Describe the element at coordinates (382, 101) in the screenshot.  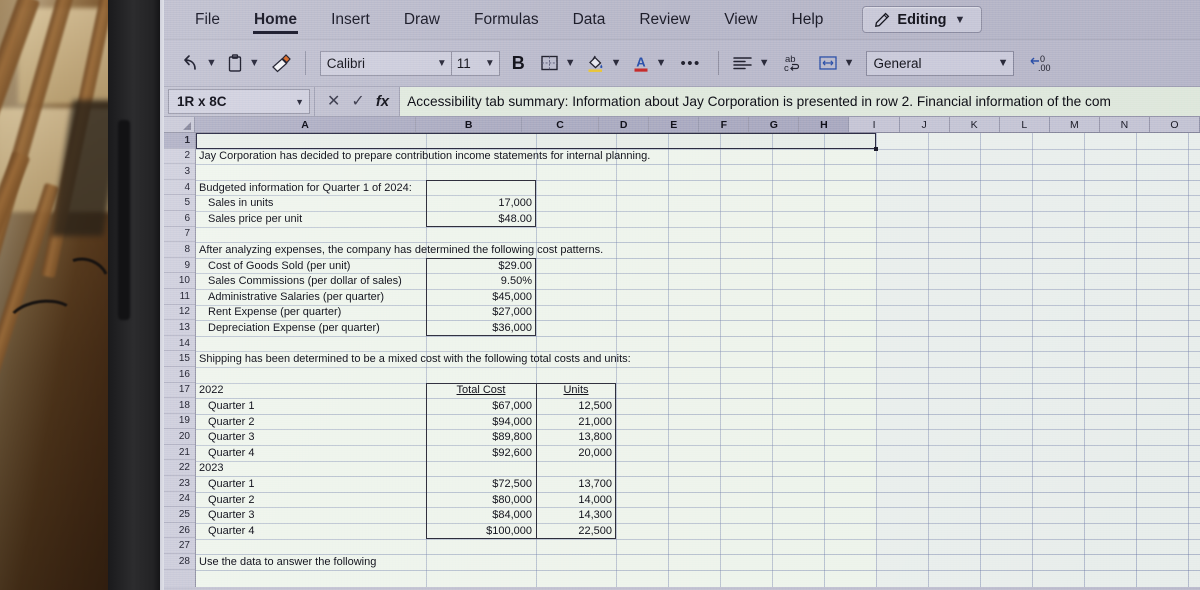
I see `function-icon: fx` at that location.